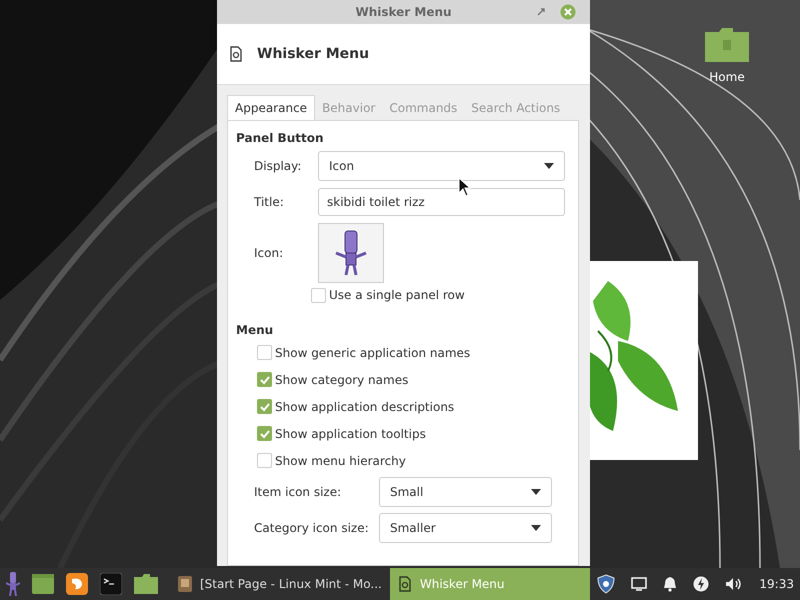  What do you see at coordinates (13, 584) in the screenshot?
I see `figure-icon` at bounding box center [13, 584].